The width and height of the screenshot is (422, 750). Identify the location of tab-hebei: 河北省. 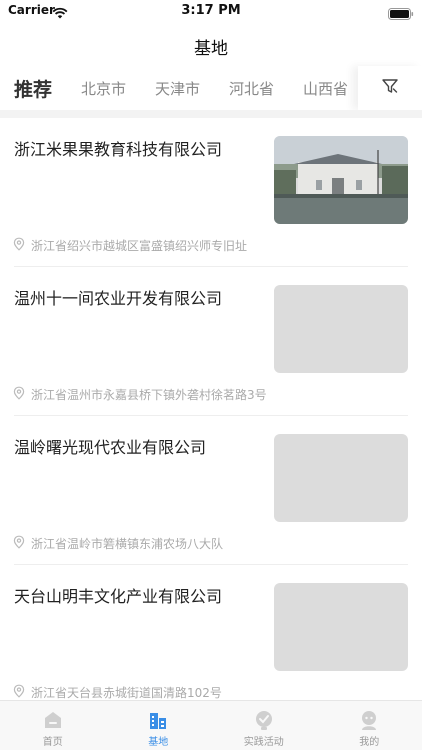
(251, 88).